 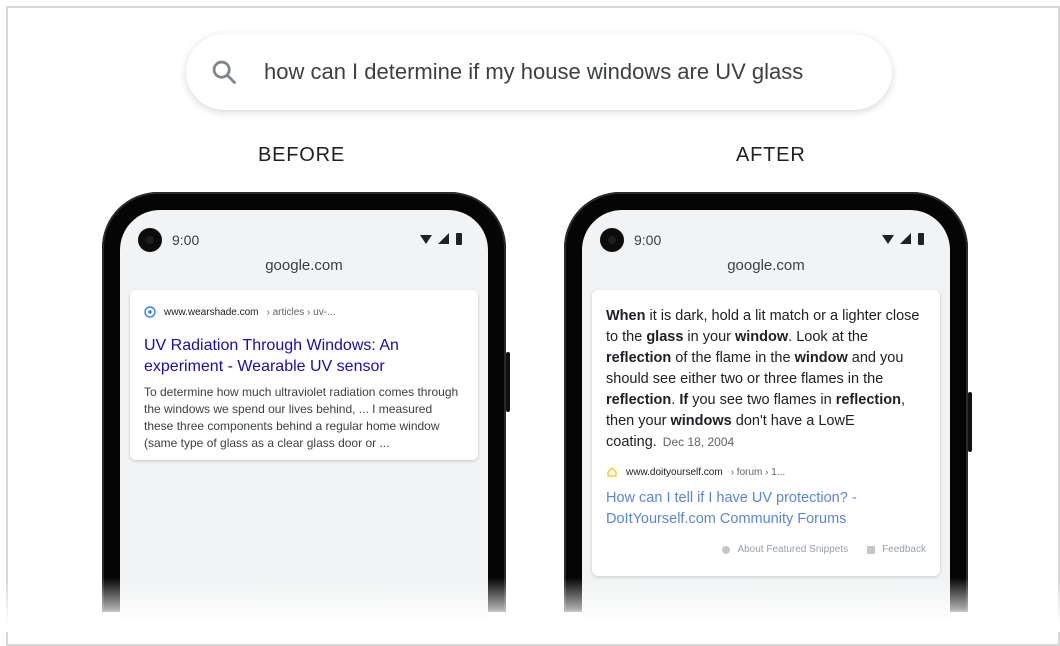 What do you see at coordinates (626, 316) in the screenshot?
I see `featured-bold: When` at bounding box center [626, 316].